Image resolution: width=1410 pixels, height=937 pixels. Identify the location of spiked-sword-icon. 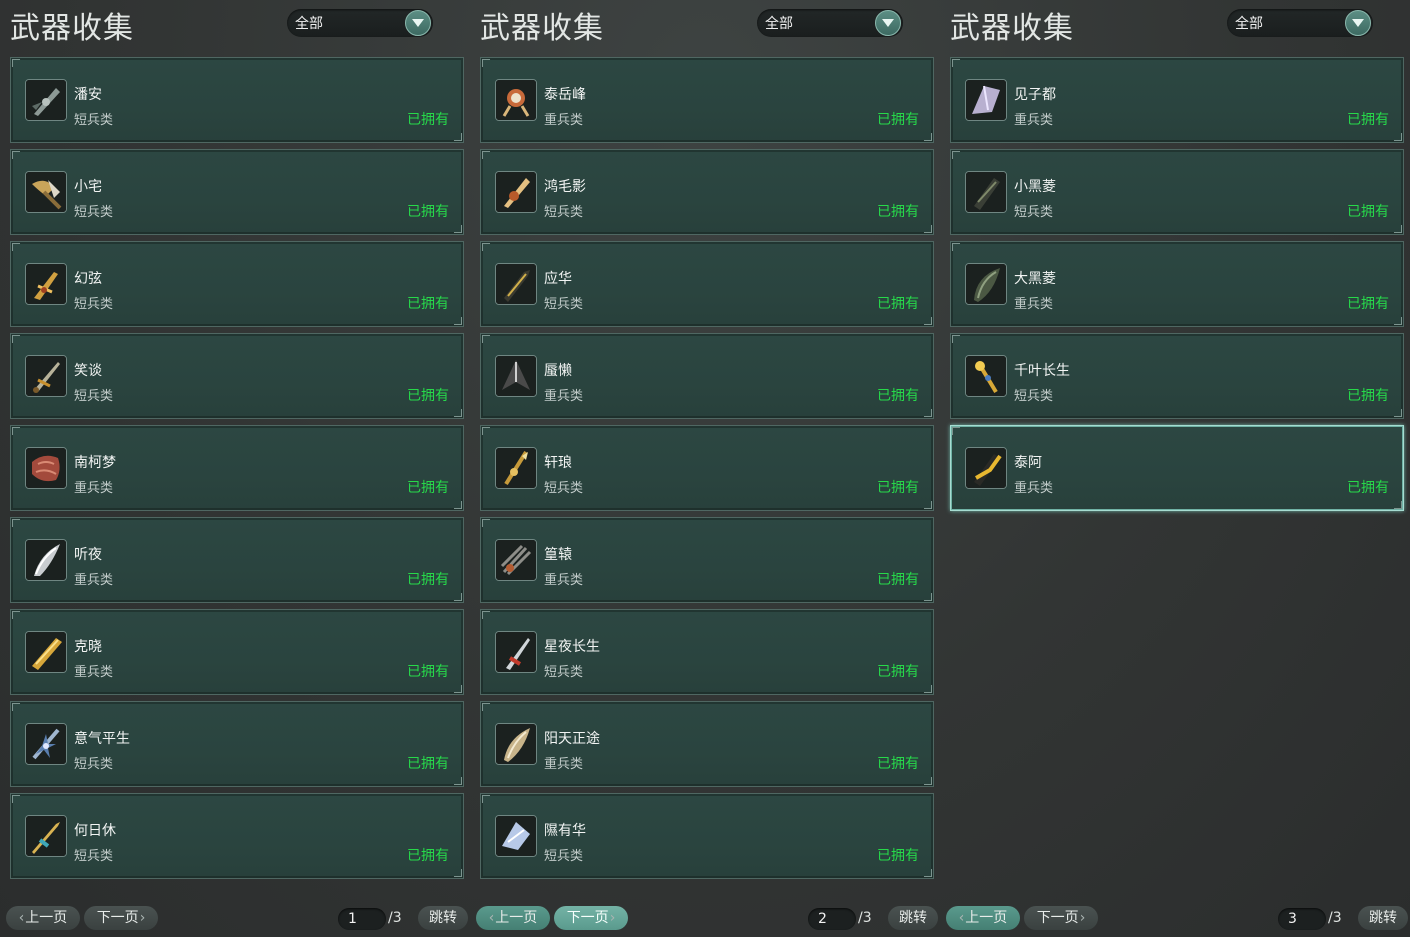
(46, 744).